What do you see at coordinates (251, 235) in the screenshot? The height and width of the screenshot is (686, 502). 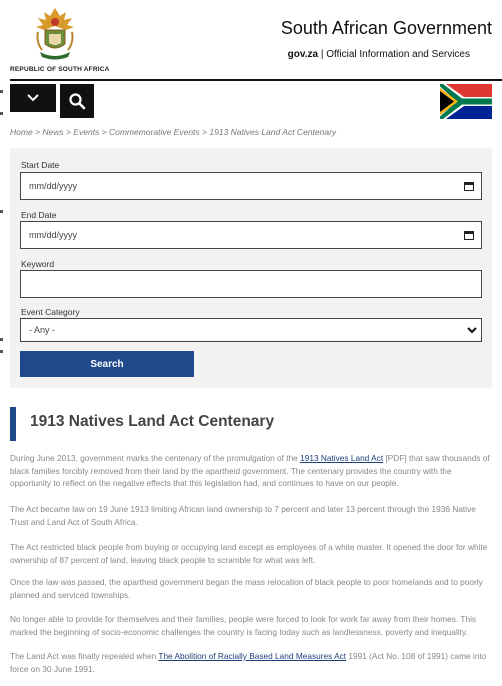 I see `end-date-input: mm/dd/yyyy` at bounding box center [251, 235].